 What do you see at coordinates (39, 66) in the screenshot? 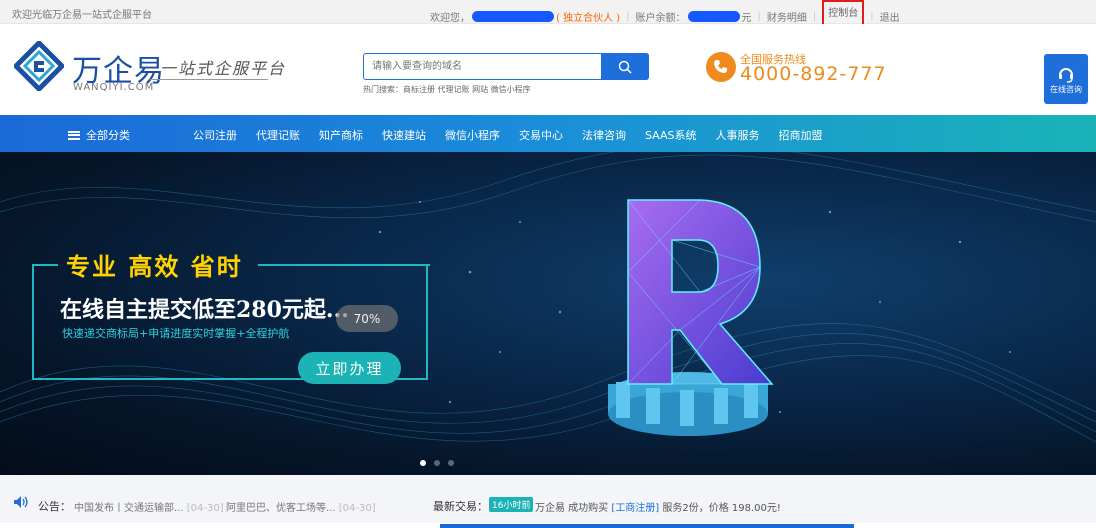
I see `logo-icon` at bounding box center [39, 66].